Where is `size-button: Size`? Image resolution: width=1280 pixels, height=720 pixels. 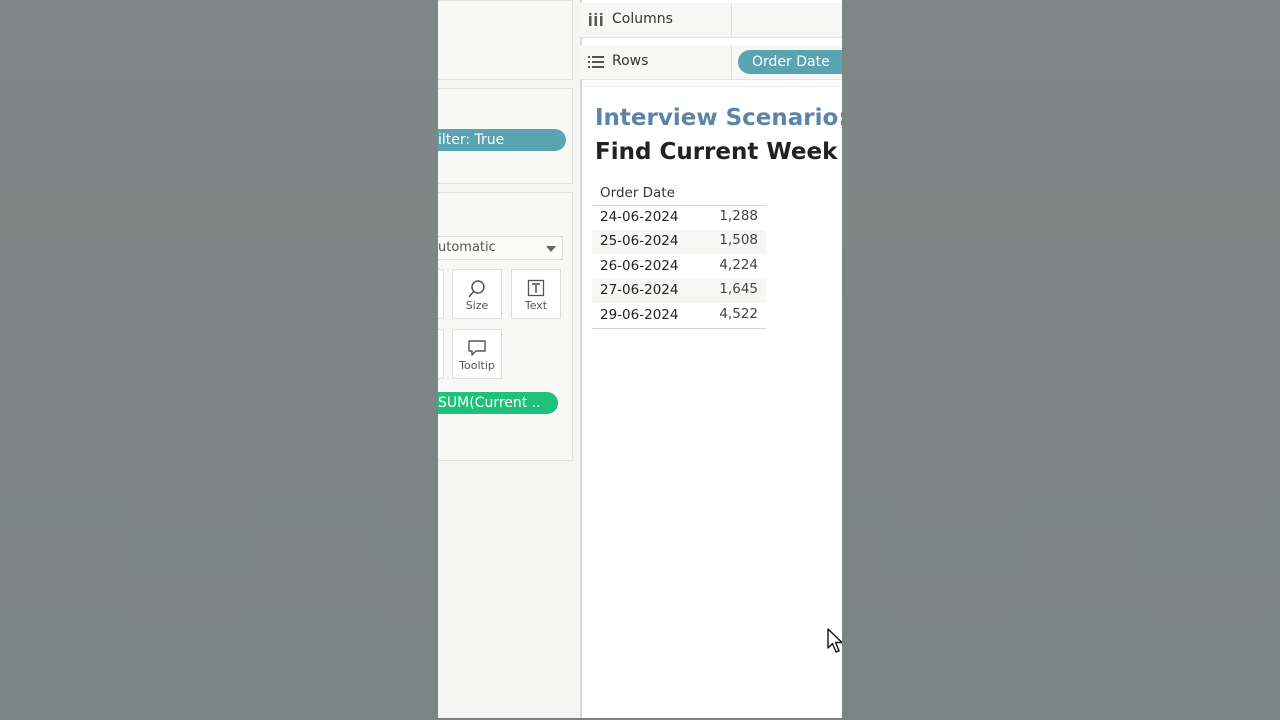
size-button: Size is located at coordinates (477, 294).